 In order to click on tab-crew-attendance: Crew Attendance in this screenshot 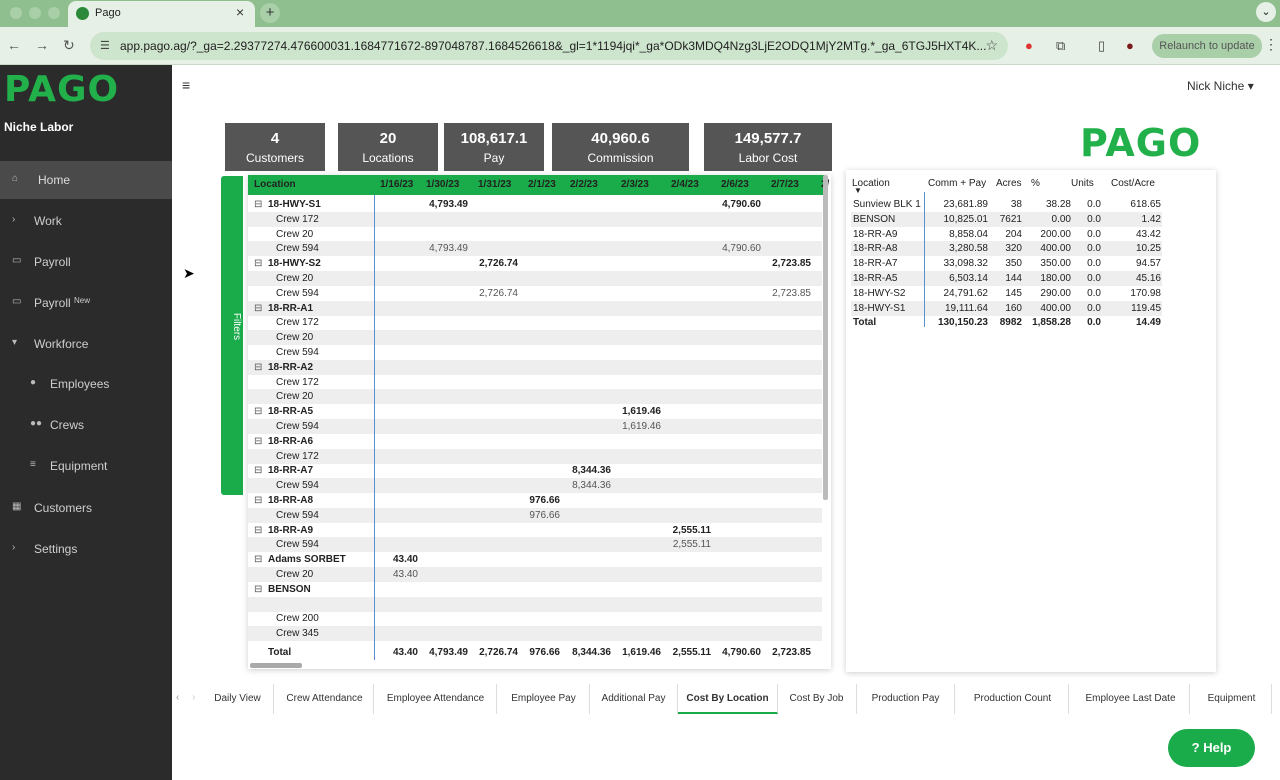, I will do `click(325, 699)`.